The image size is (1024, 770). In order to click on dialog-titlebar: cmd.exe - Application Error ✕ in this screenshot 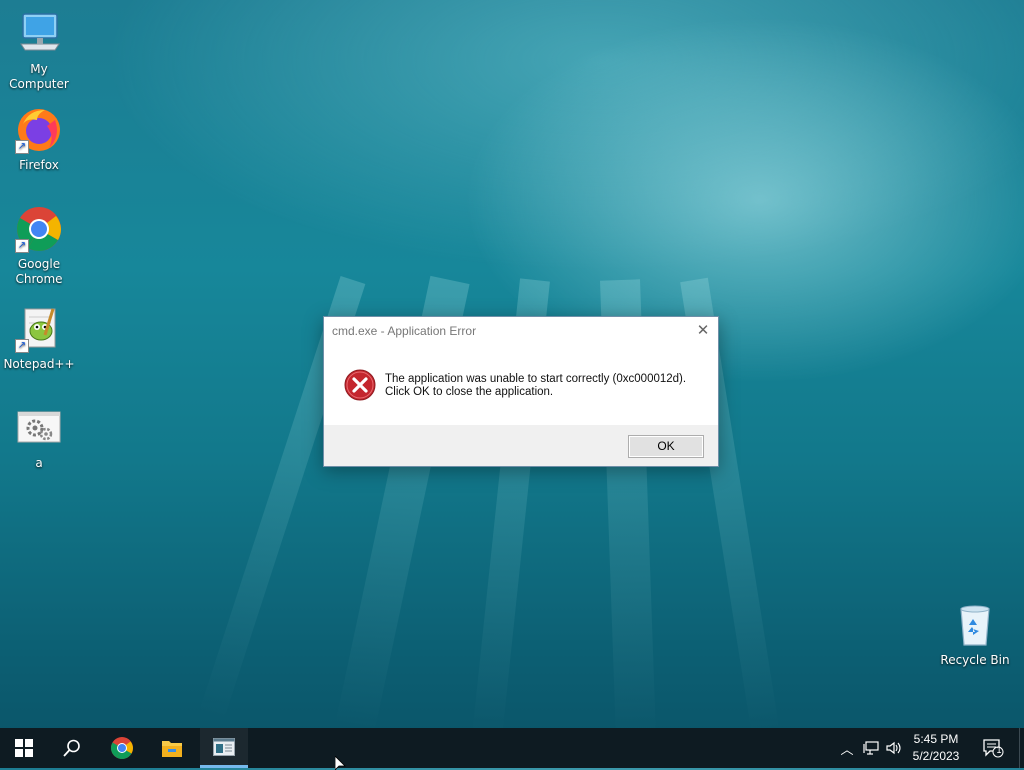, I will do `click(521, 331)`.